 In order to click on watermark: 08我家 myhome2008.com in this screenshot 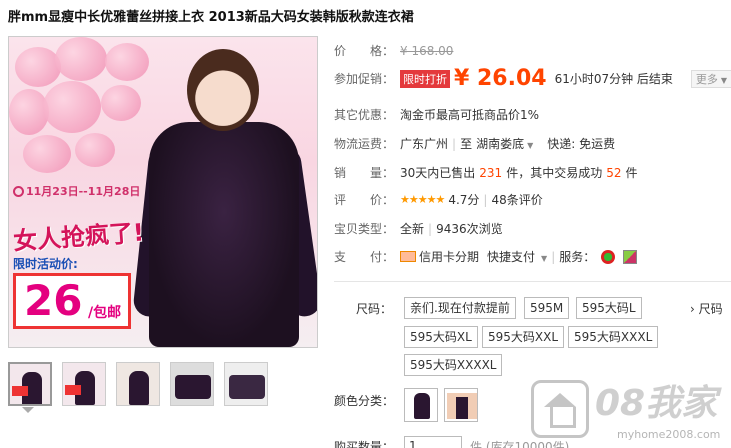, I will do `click(631, 410)`.